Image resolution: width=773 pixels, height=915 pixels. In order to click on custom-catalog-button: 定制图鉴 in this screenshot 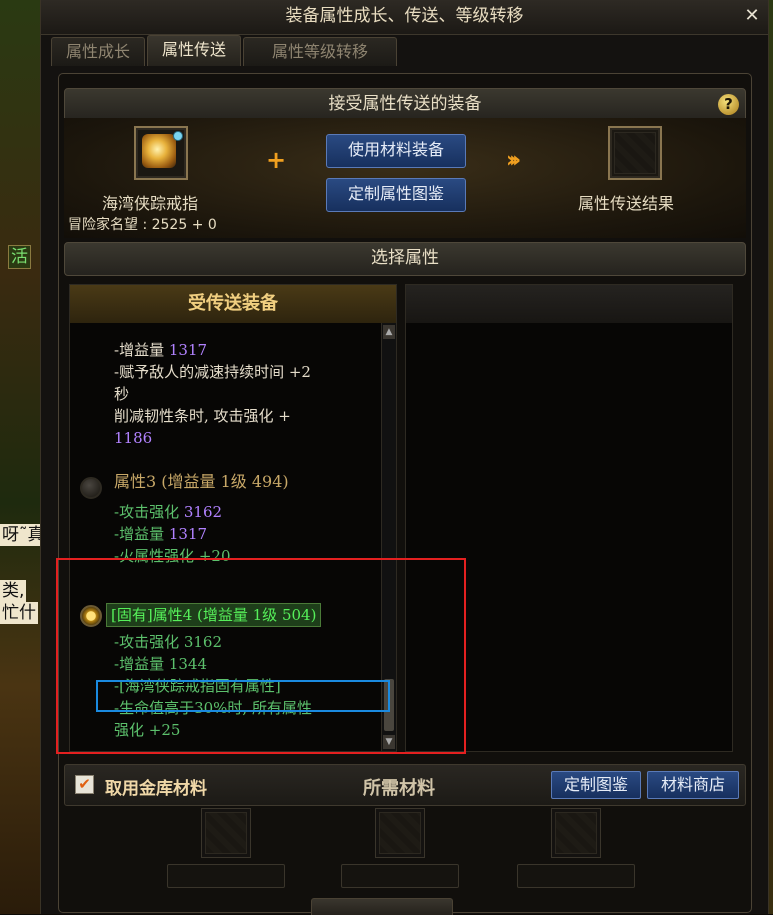, I will do `click(596, 785)`.